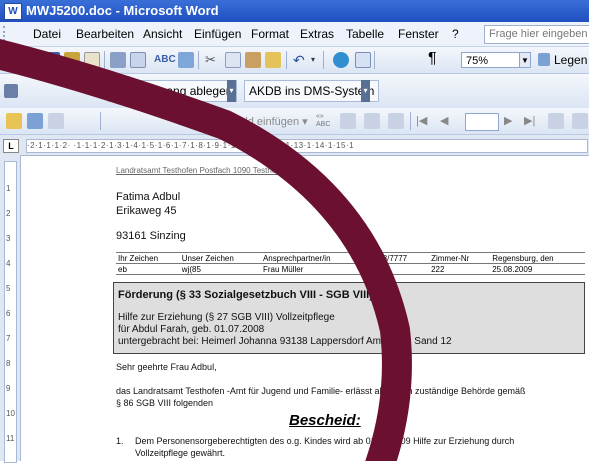  What do you see at coordinates (47, 34) in the screenshot?
I see `menu-datei: Datei` at bounding box center [47, 34].